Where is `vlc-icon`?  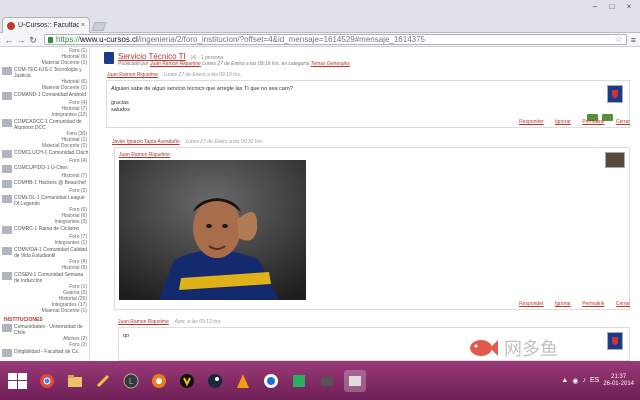 vlc-icon is located at coordinates (243, 381).